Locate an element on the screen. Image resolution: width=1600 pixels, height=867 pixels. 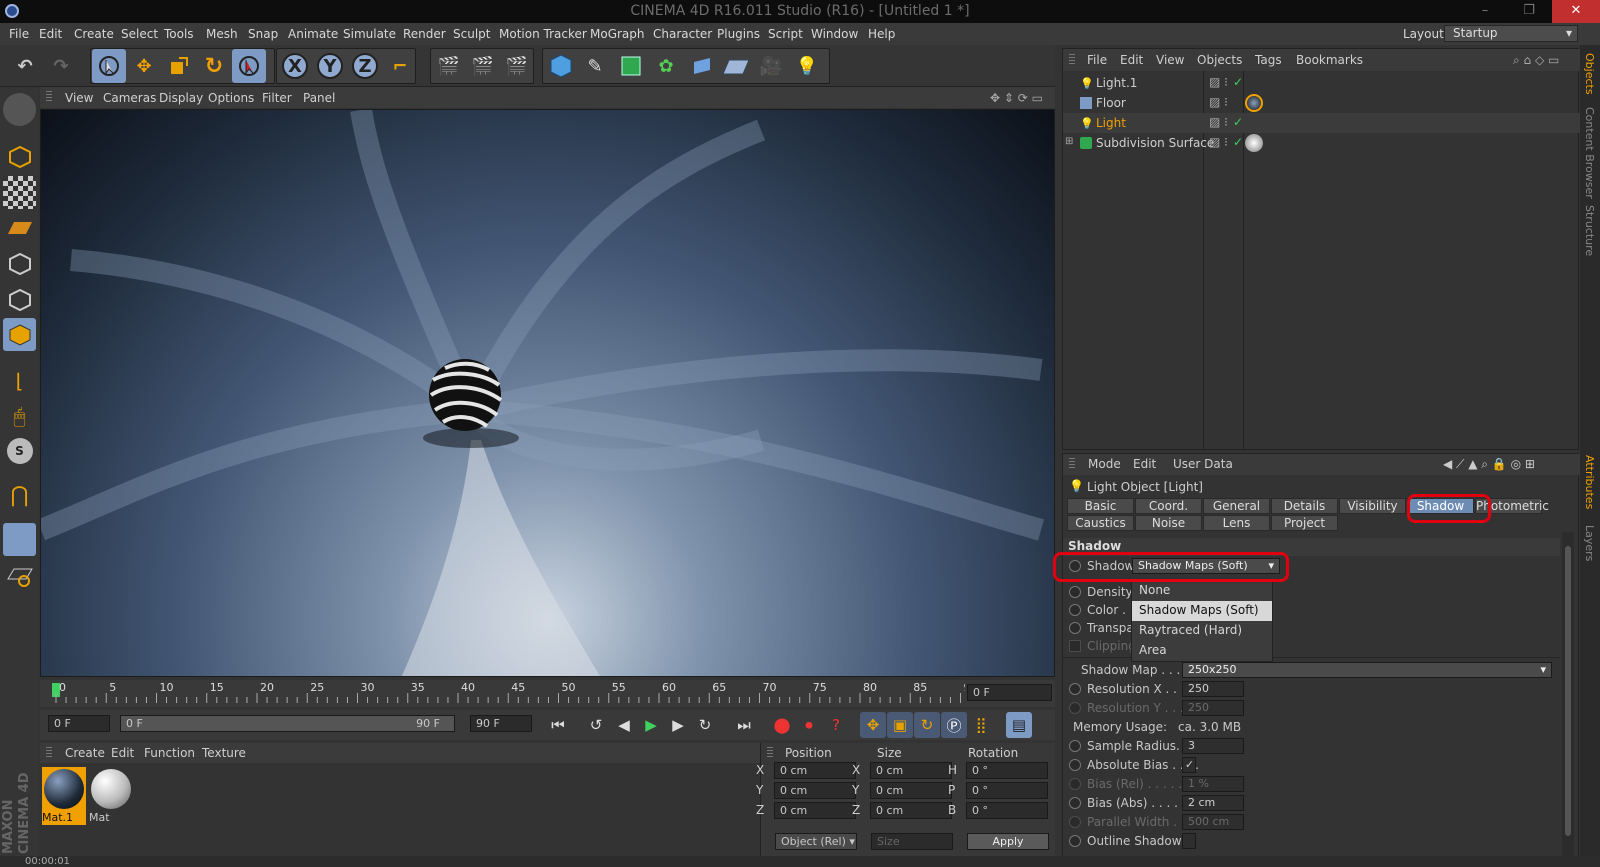
param-value-field: 500 cm is located at coordinates (1213, 822).